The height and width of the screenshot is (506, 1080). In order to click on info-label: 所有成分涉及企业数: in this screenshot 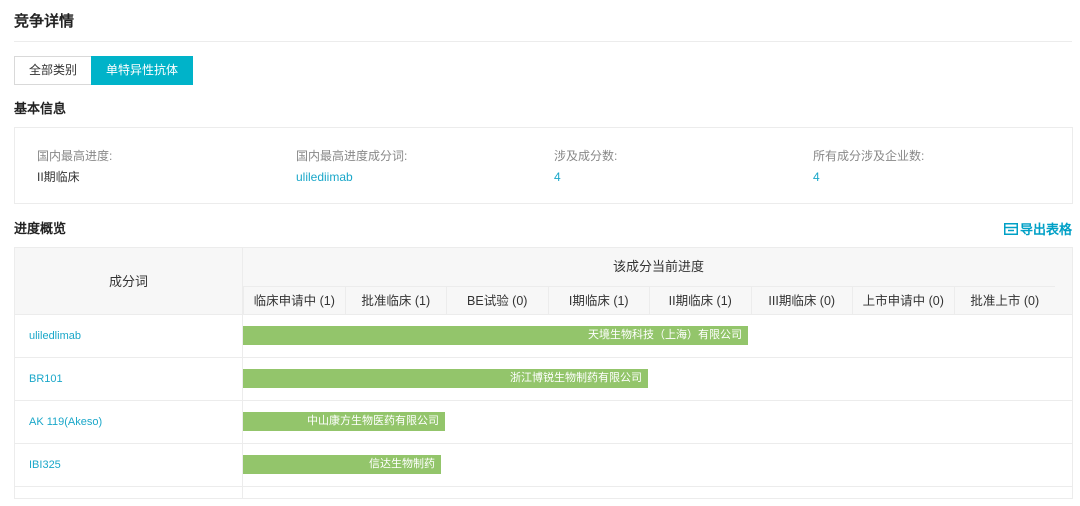, I will do `click(869, 156)`.